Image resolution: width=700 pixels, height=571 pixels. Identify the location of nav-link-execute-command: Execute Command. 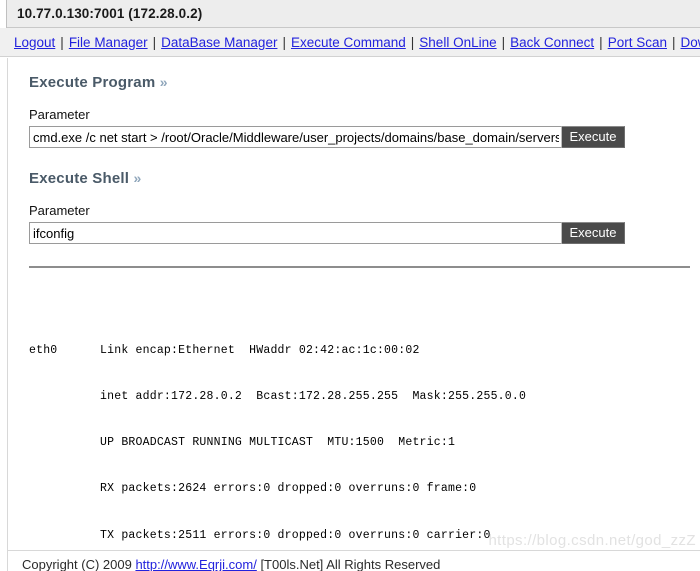
(348, 42).